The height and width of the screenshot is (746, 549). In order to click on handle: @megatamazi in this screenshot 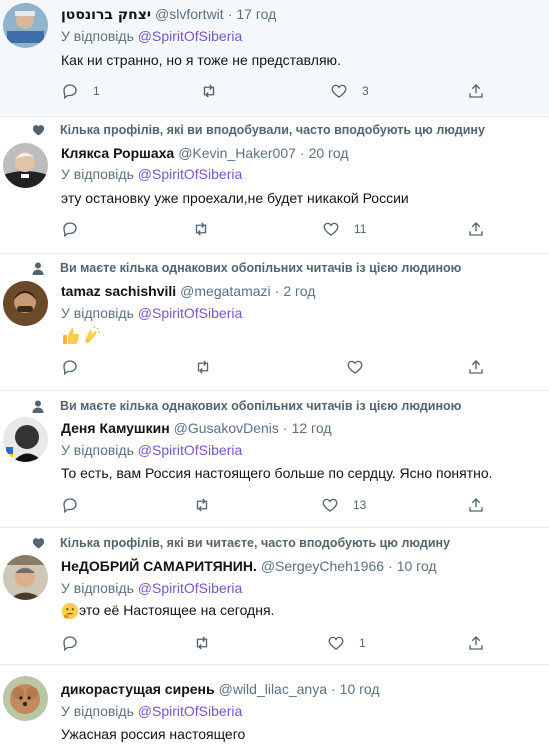, I will do `click(225, 291)`.